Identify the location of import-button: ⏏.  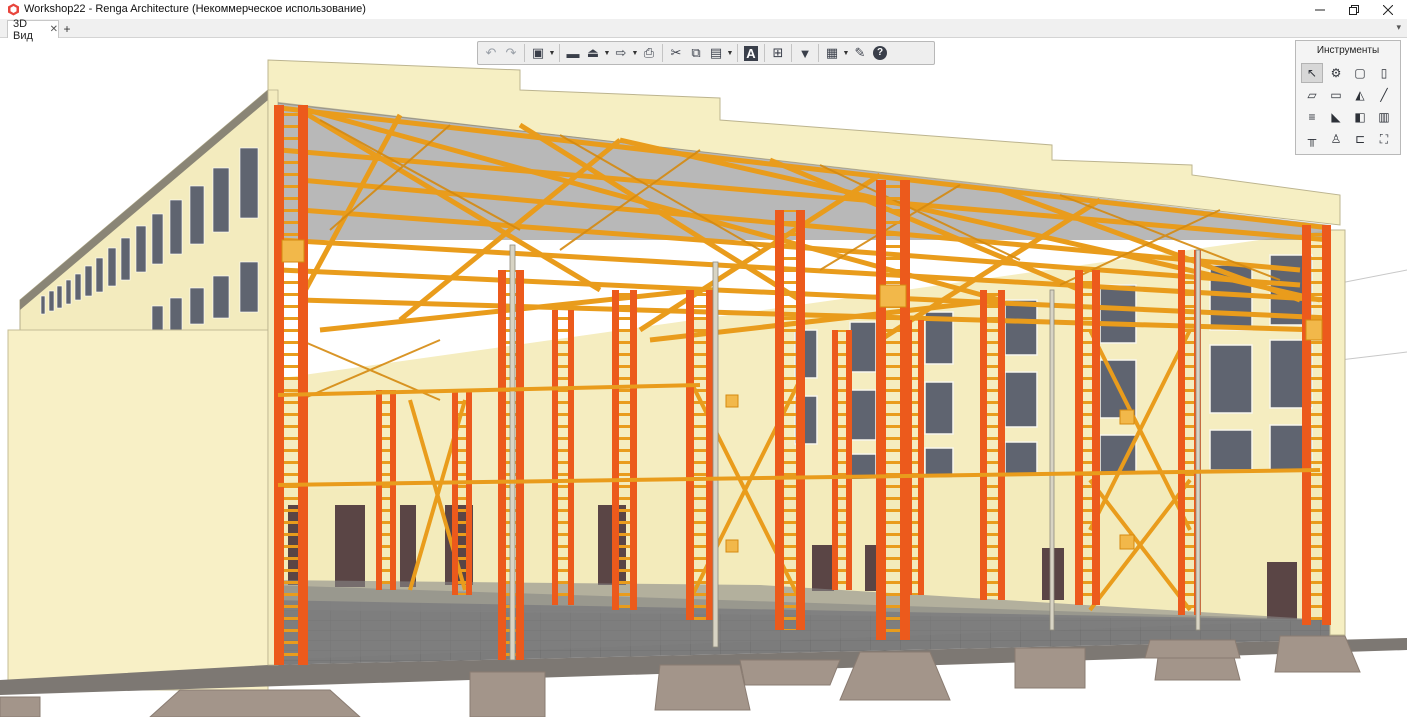
(593, 53).